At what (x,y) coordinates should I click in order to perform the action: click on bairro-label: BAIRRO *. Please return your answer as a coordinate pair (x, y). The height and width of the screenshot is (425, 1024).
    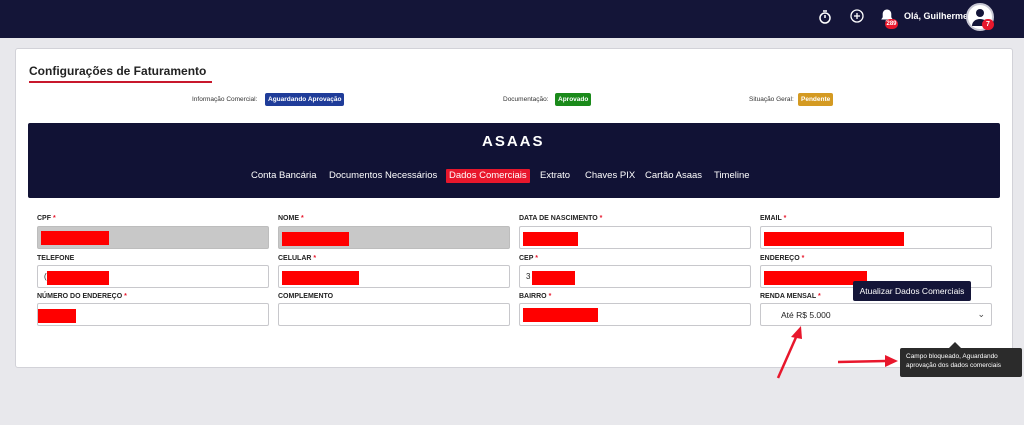
    Looking at the image, I should click on (535, 296).